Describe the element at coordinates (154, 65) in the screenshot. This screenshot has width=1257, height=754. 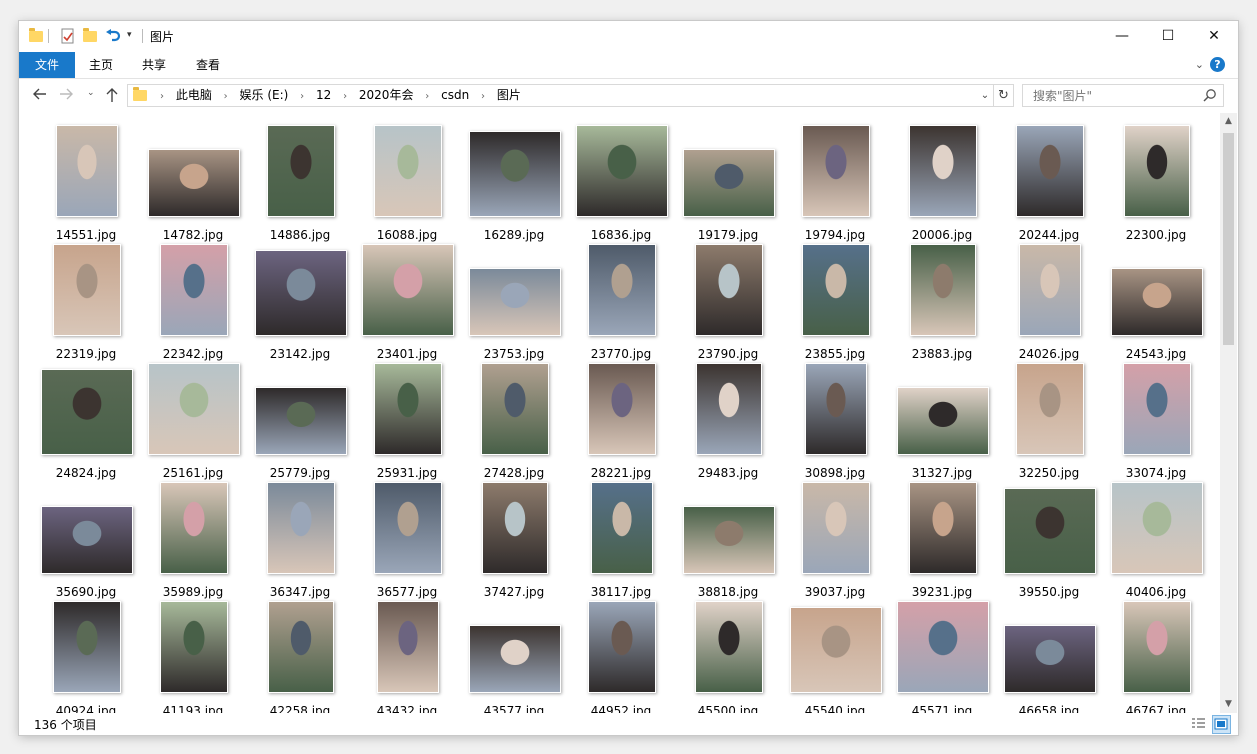
I see `tab-share: 共享` at that location.